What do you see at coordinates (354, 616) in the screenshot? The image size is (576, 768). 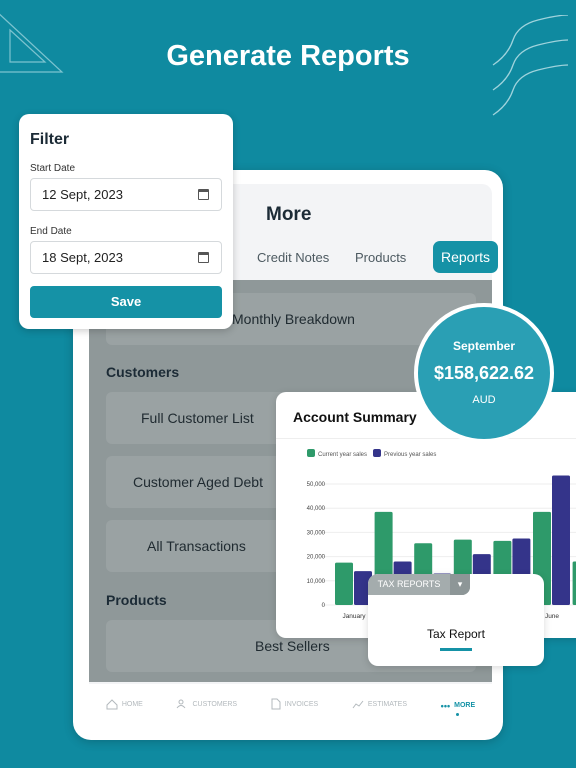 I see `x-tick-label: January` at bounding box center [354, 616].